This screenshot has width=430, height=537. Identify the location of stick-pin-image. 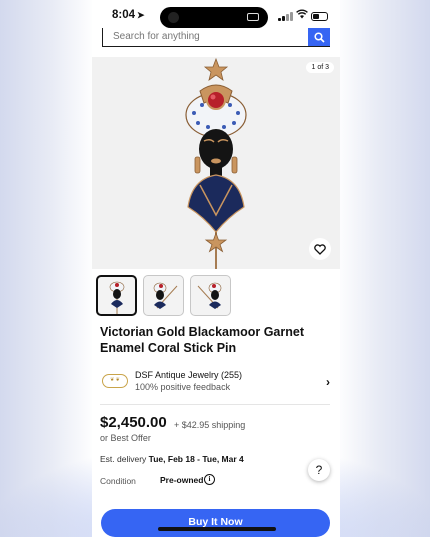
(216, 163).